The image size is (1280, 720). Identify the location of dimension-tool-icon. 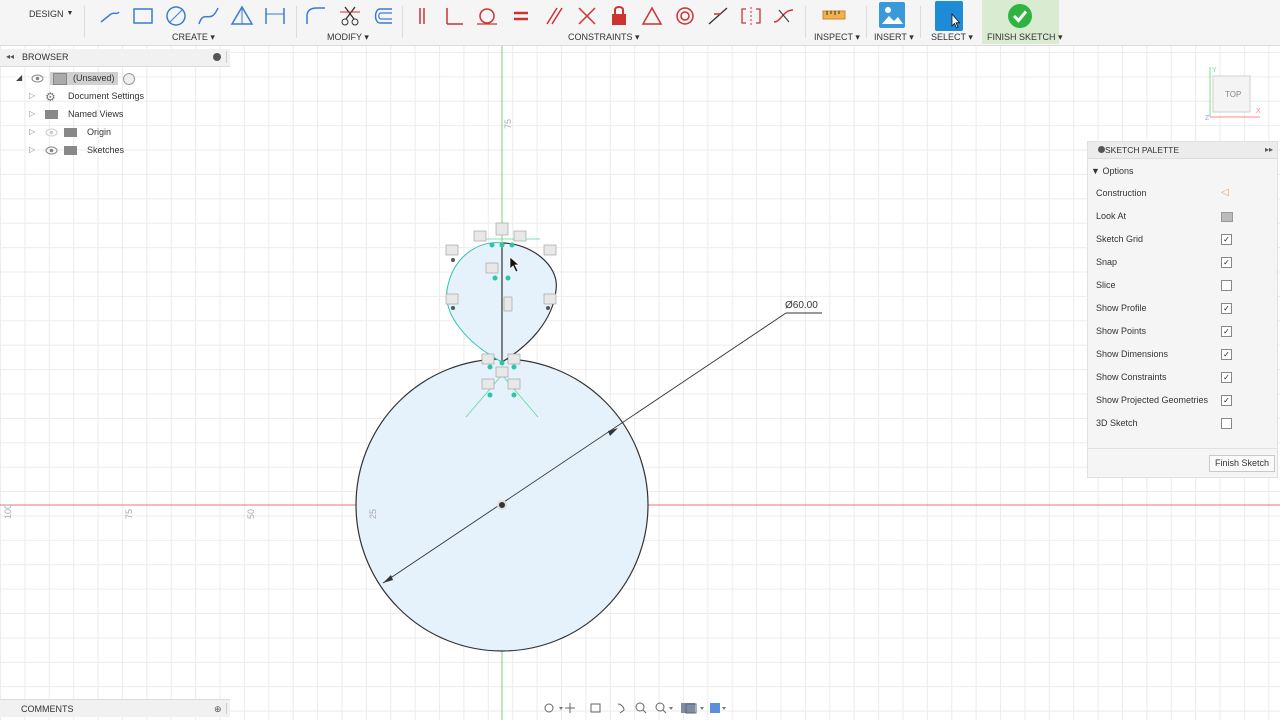
(275, 16).